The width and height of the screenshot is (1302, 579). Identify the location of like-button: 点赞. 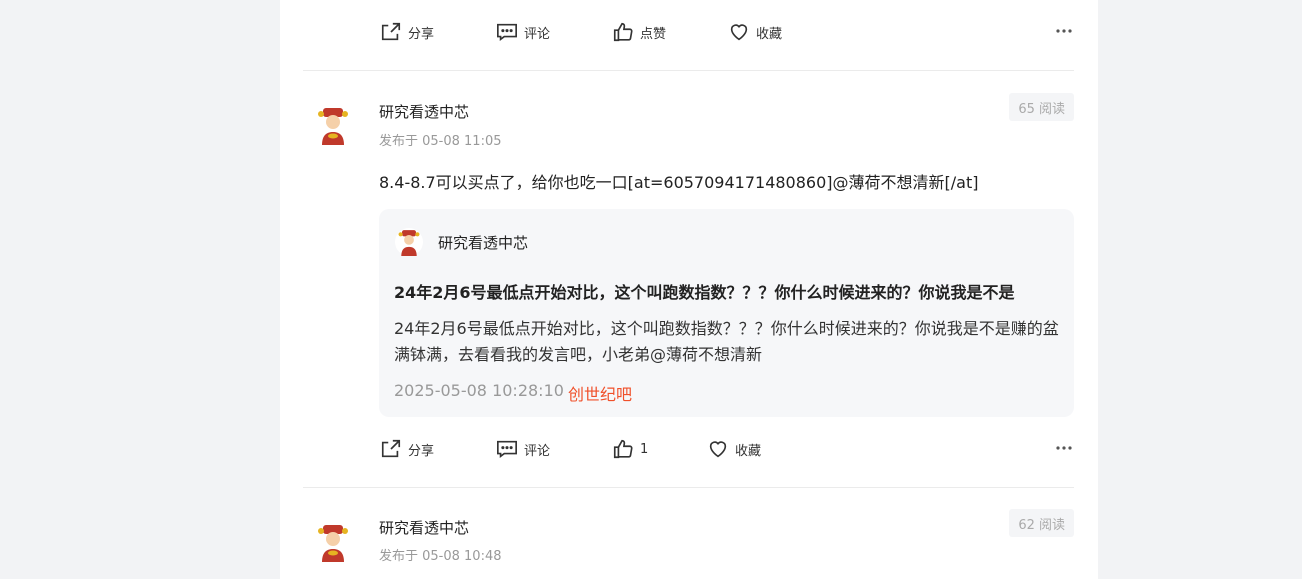
(639, 32).